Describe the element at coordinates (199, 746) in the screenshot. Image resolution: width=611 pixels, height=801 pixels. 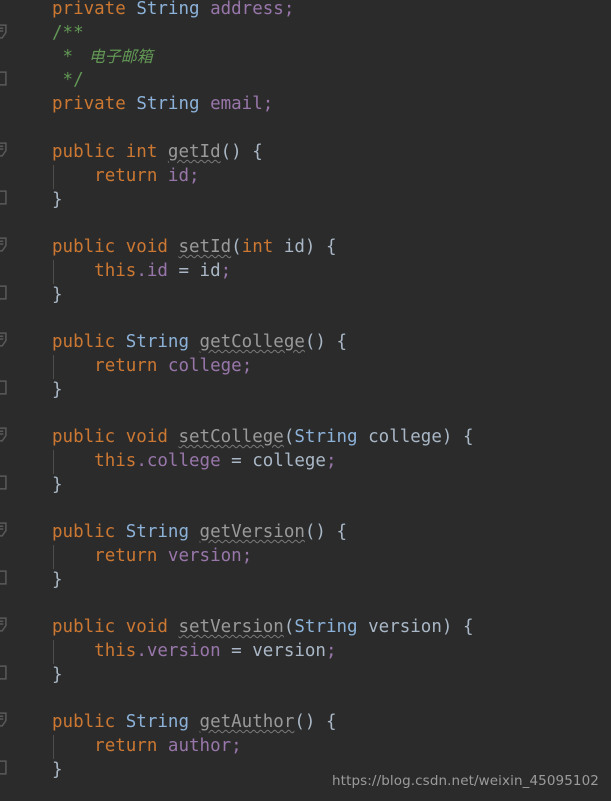
I see `code-token: author` at that location.